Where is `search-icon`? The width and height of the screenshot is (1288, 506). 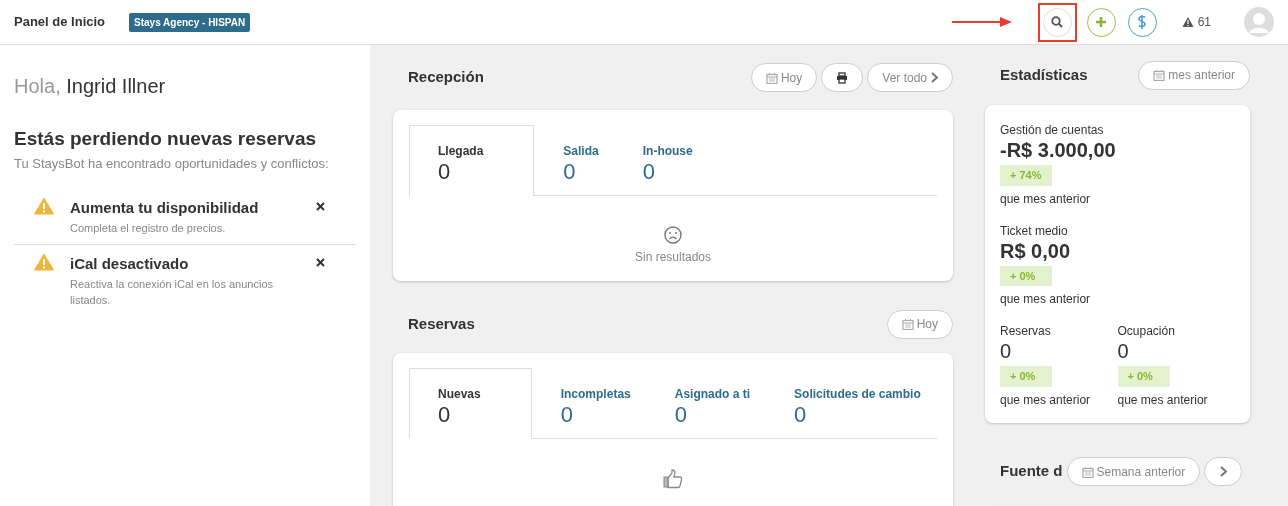
search-icon is located at coordinates (1057, 22).